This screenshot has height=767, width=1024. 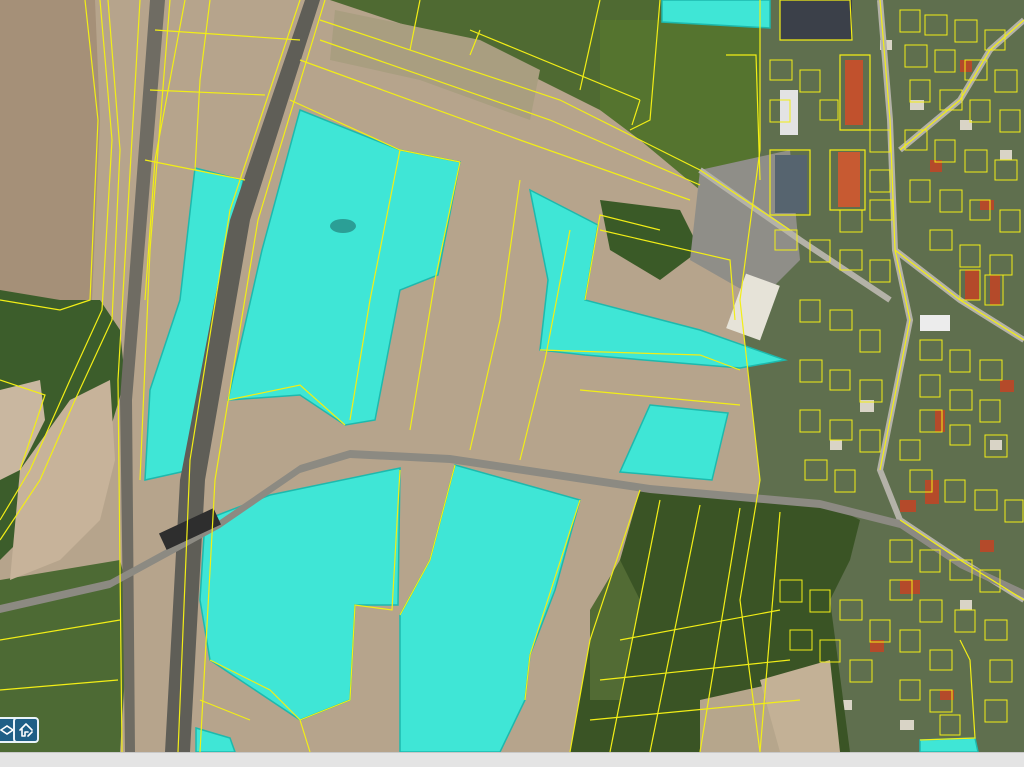 I want to click on status-bar, so click(x=512, y=759).